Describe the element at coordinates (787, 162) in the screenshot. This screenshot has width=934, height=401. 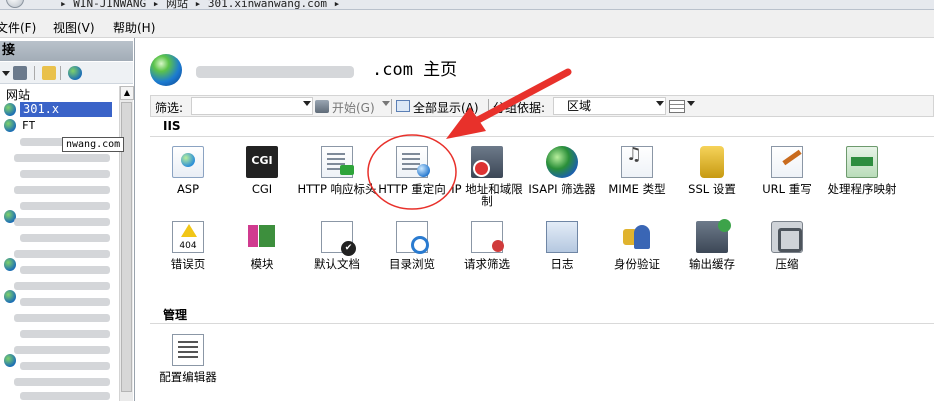
I see `url-rewrite-icon` at that location.